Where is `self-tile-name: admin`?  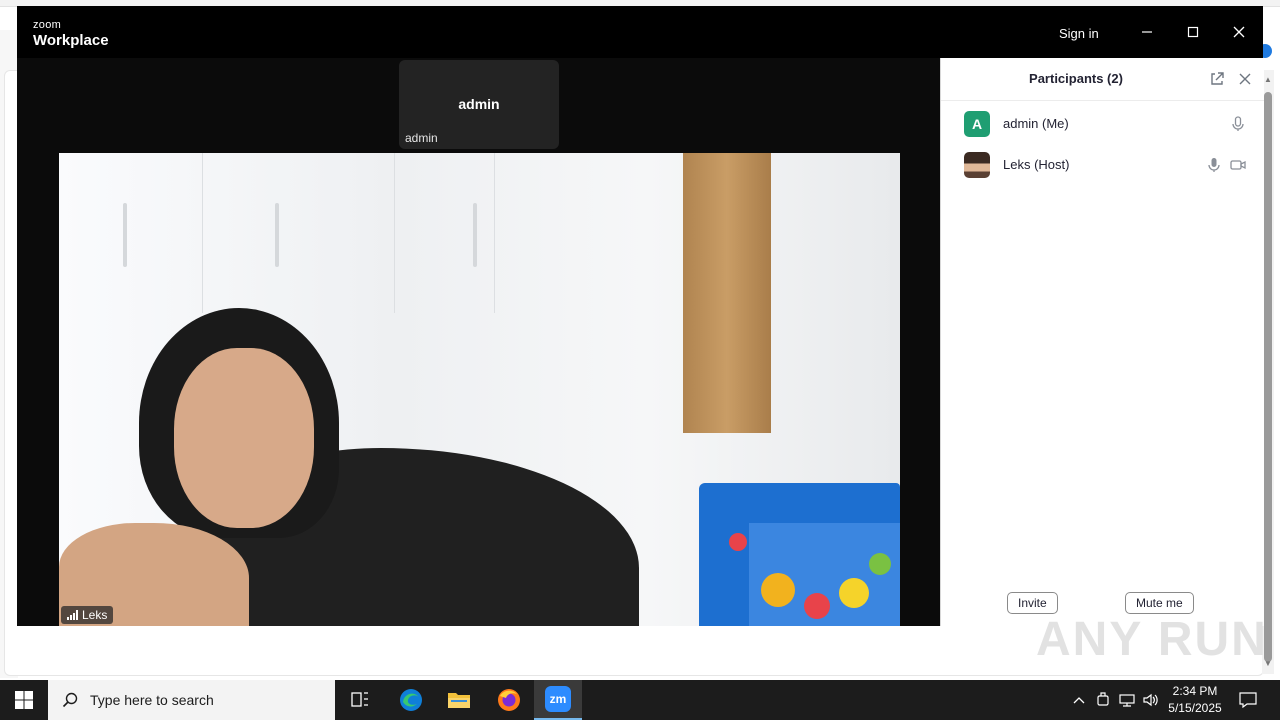
self-tile-name: admin is located at coordinates (479, 104).